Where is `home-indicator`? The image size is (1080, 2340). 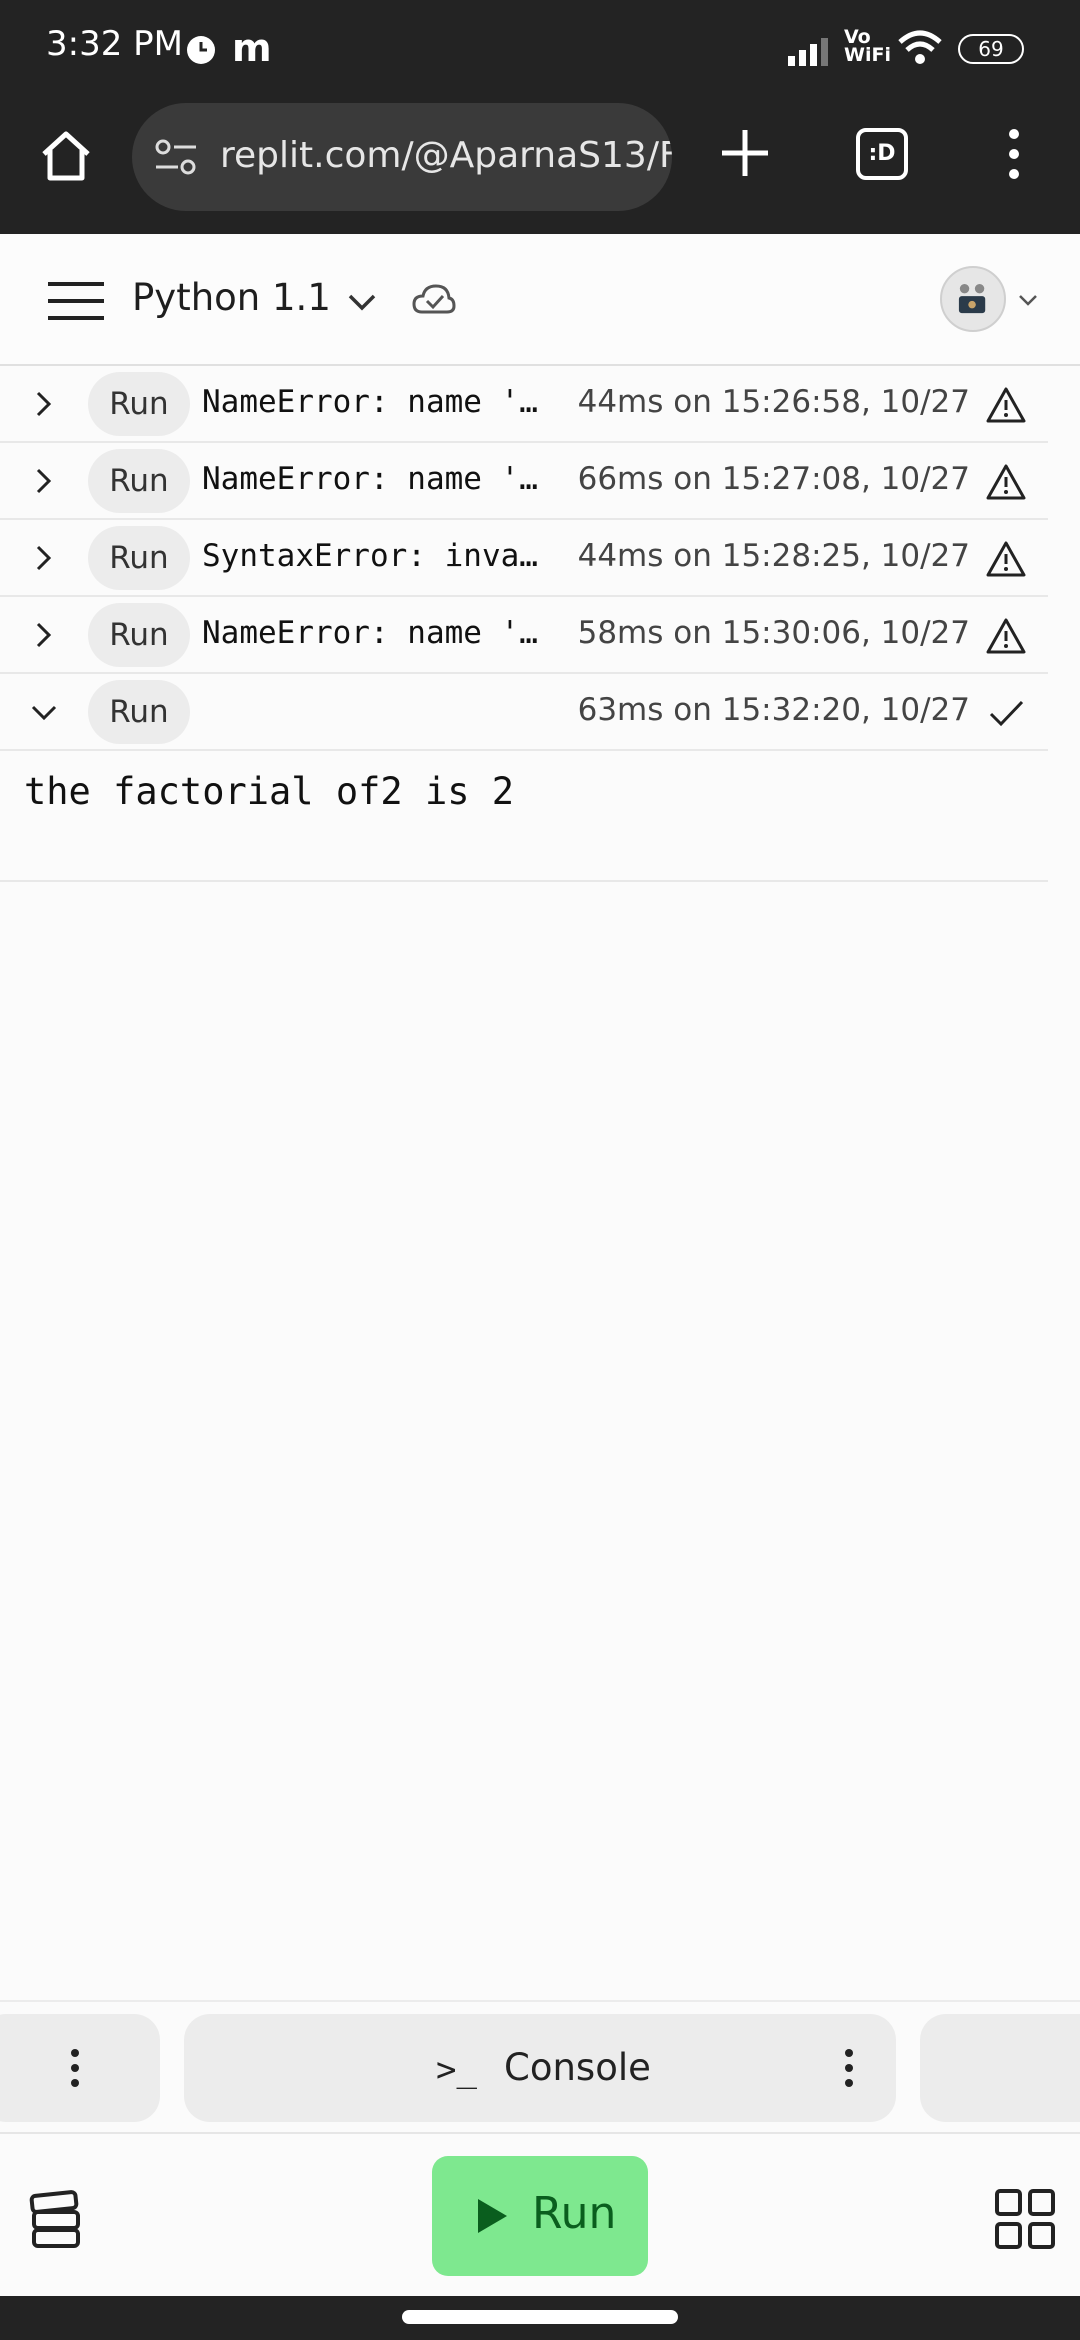
home-indicator is located at coordinates (540, 2317).